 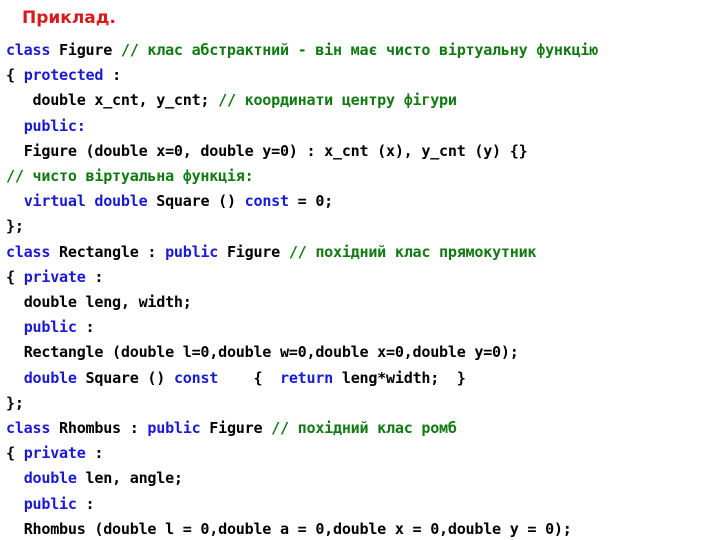 I want to click on slide-title: Приклад., so click(x=69, y=18).